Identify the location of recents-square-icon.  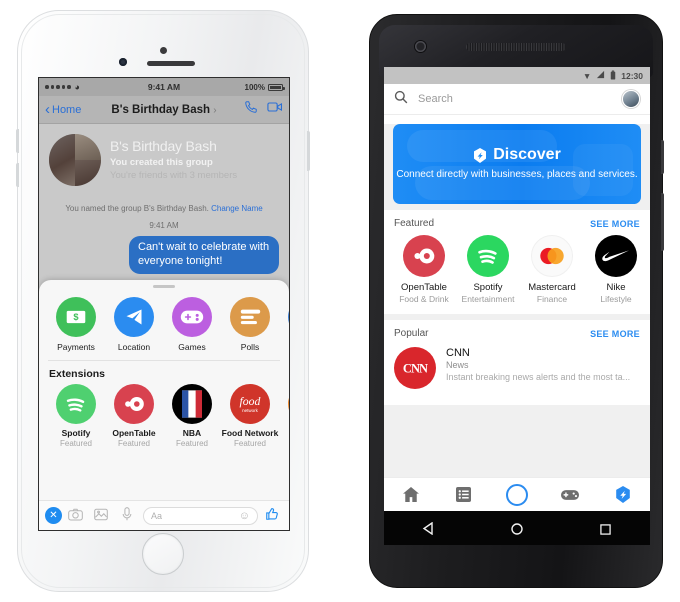
(605, 528).